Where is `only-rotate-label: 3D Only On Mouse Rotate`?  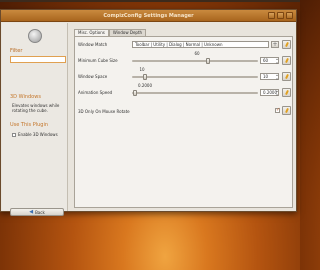 only-rotate-label: 3D Only On Mouse Rotate is located at coordinates (104, 111).